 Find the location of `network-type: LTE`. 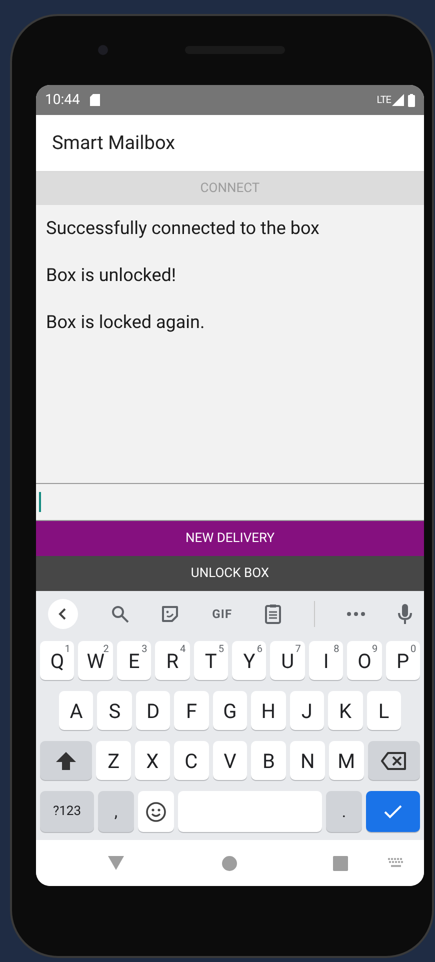

network-type: LTE is located at coordinates (383, 101).